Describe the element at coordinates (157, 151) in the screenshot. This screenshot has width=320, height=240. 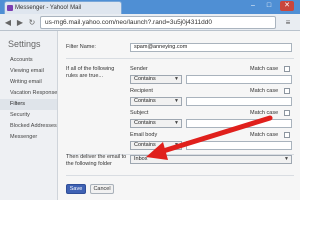
I see `annotation-arrow-head` at that location.